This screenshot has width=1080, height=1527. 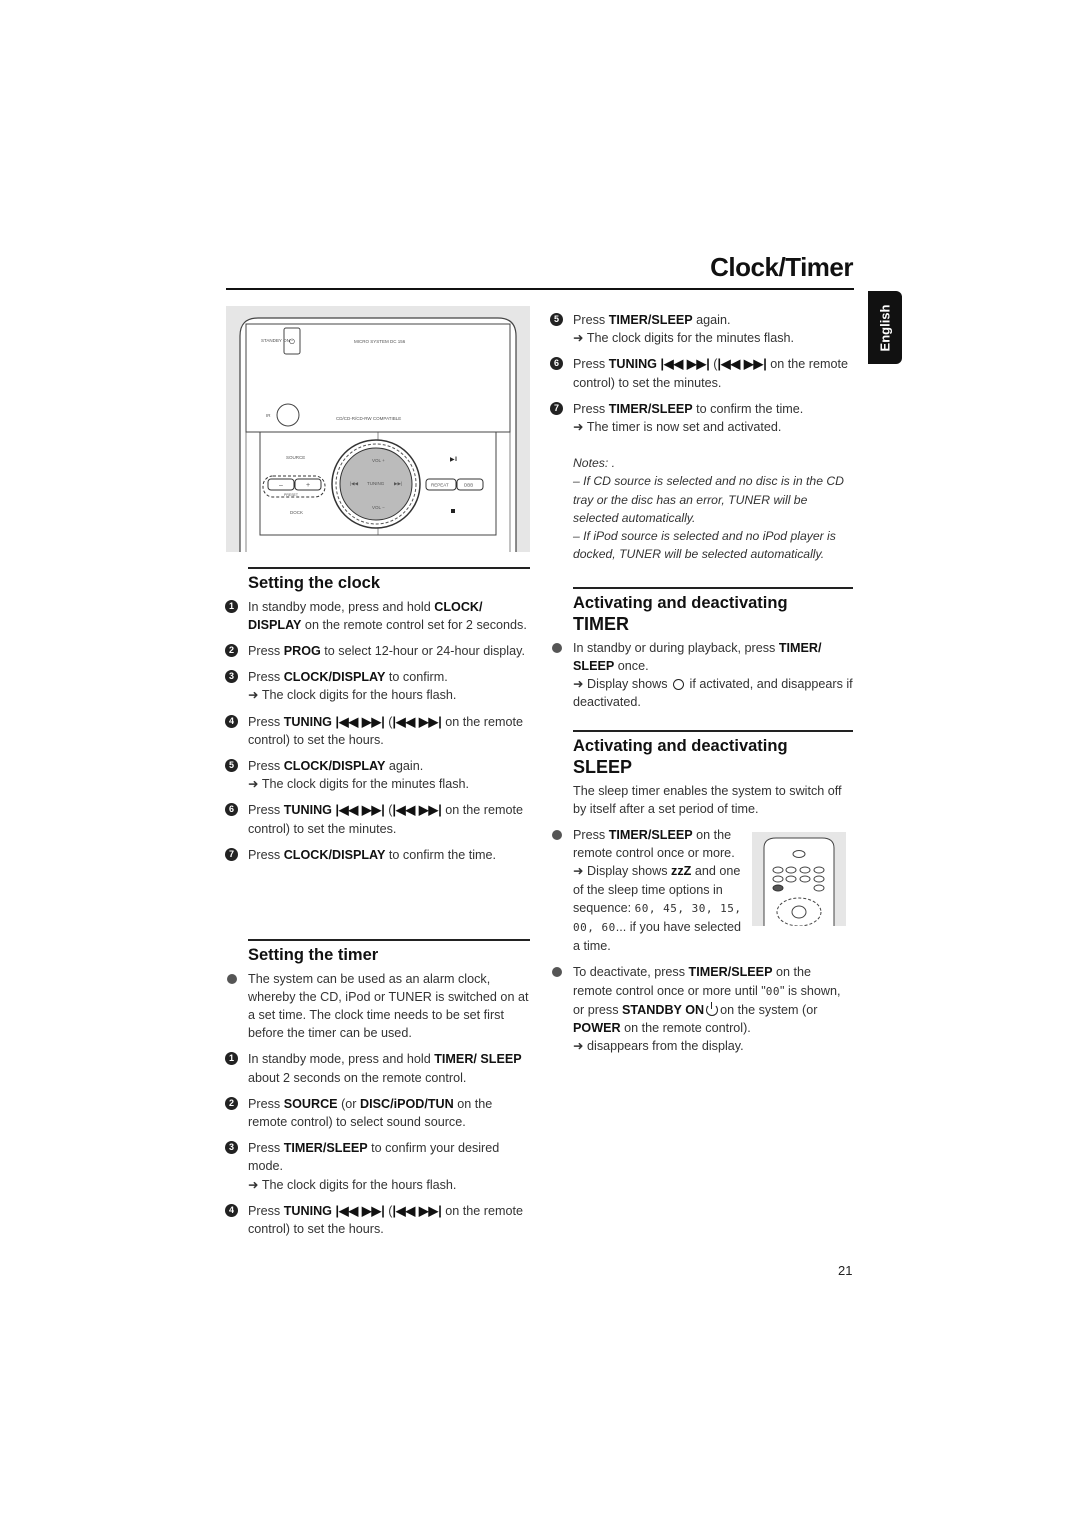 What do you see at coordinates (681, 871) in the screenshot?
I see `bold-text: zzZ` at bounding box center [681, 871].